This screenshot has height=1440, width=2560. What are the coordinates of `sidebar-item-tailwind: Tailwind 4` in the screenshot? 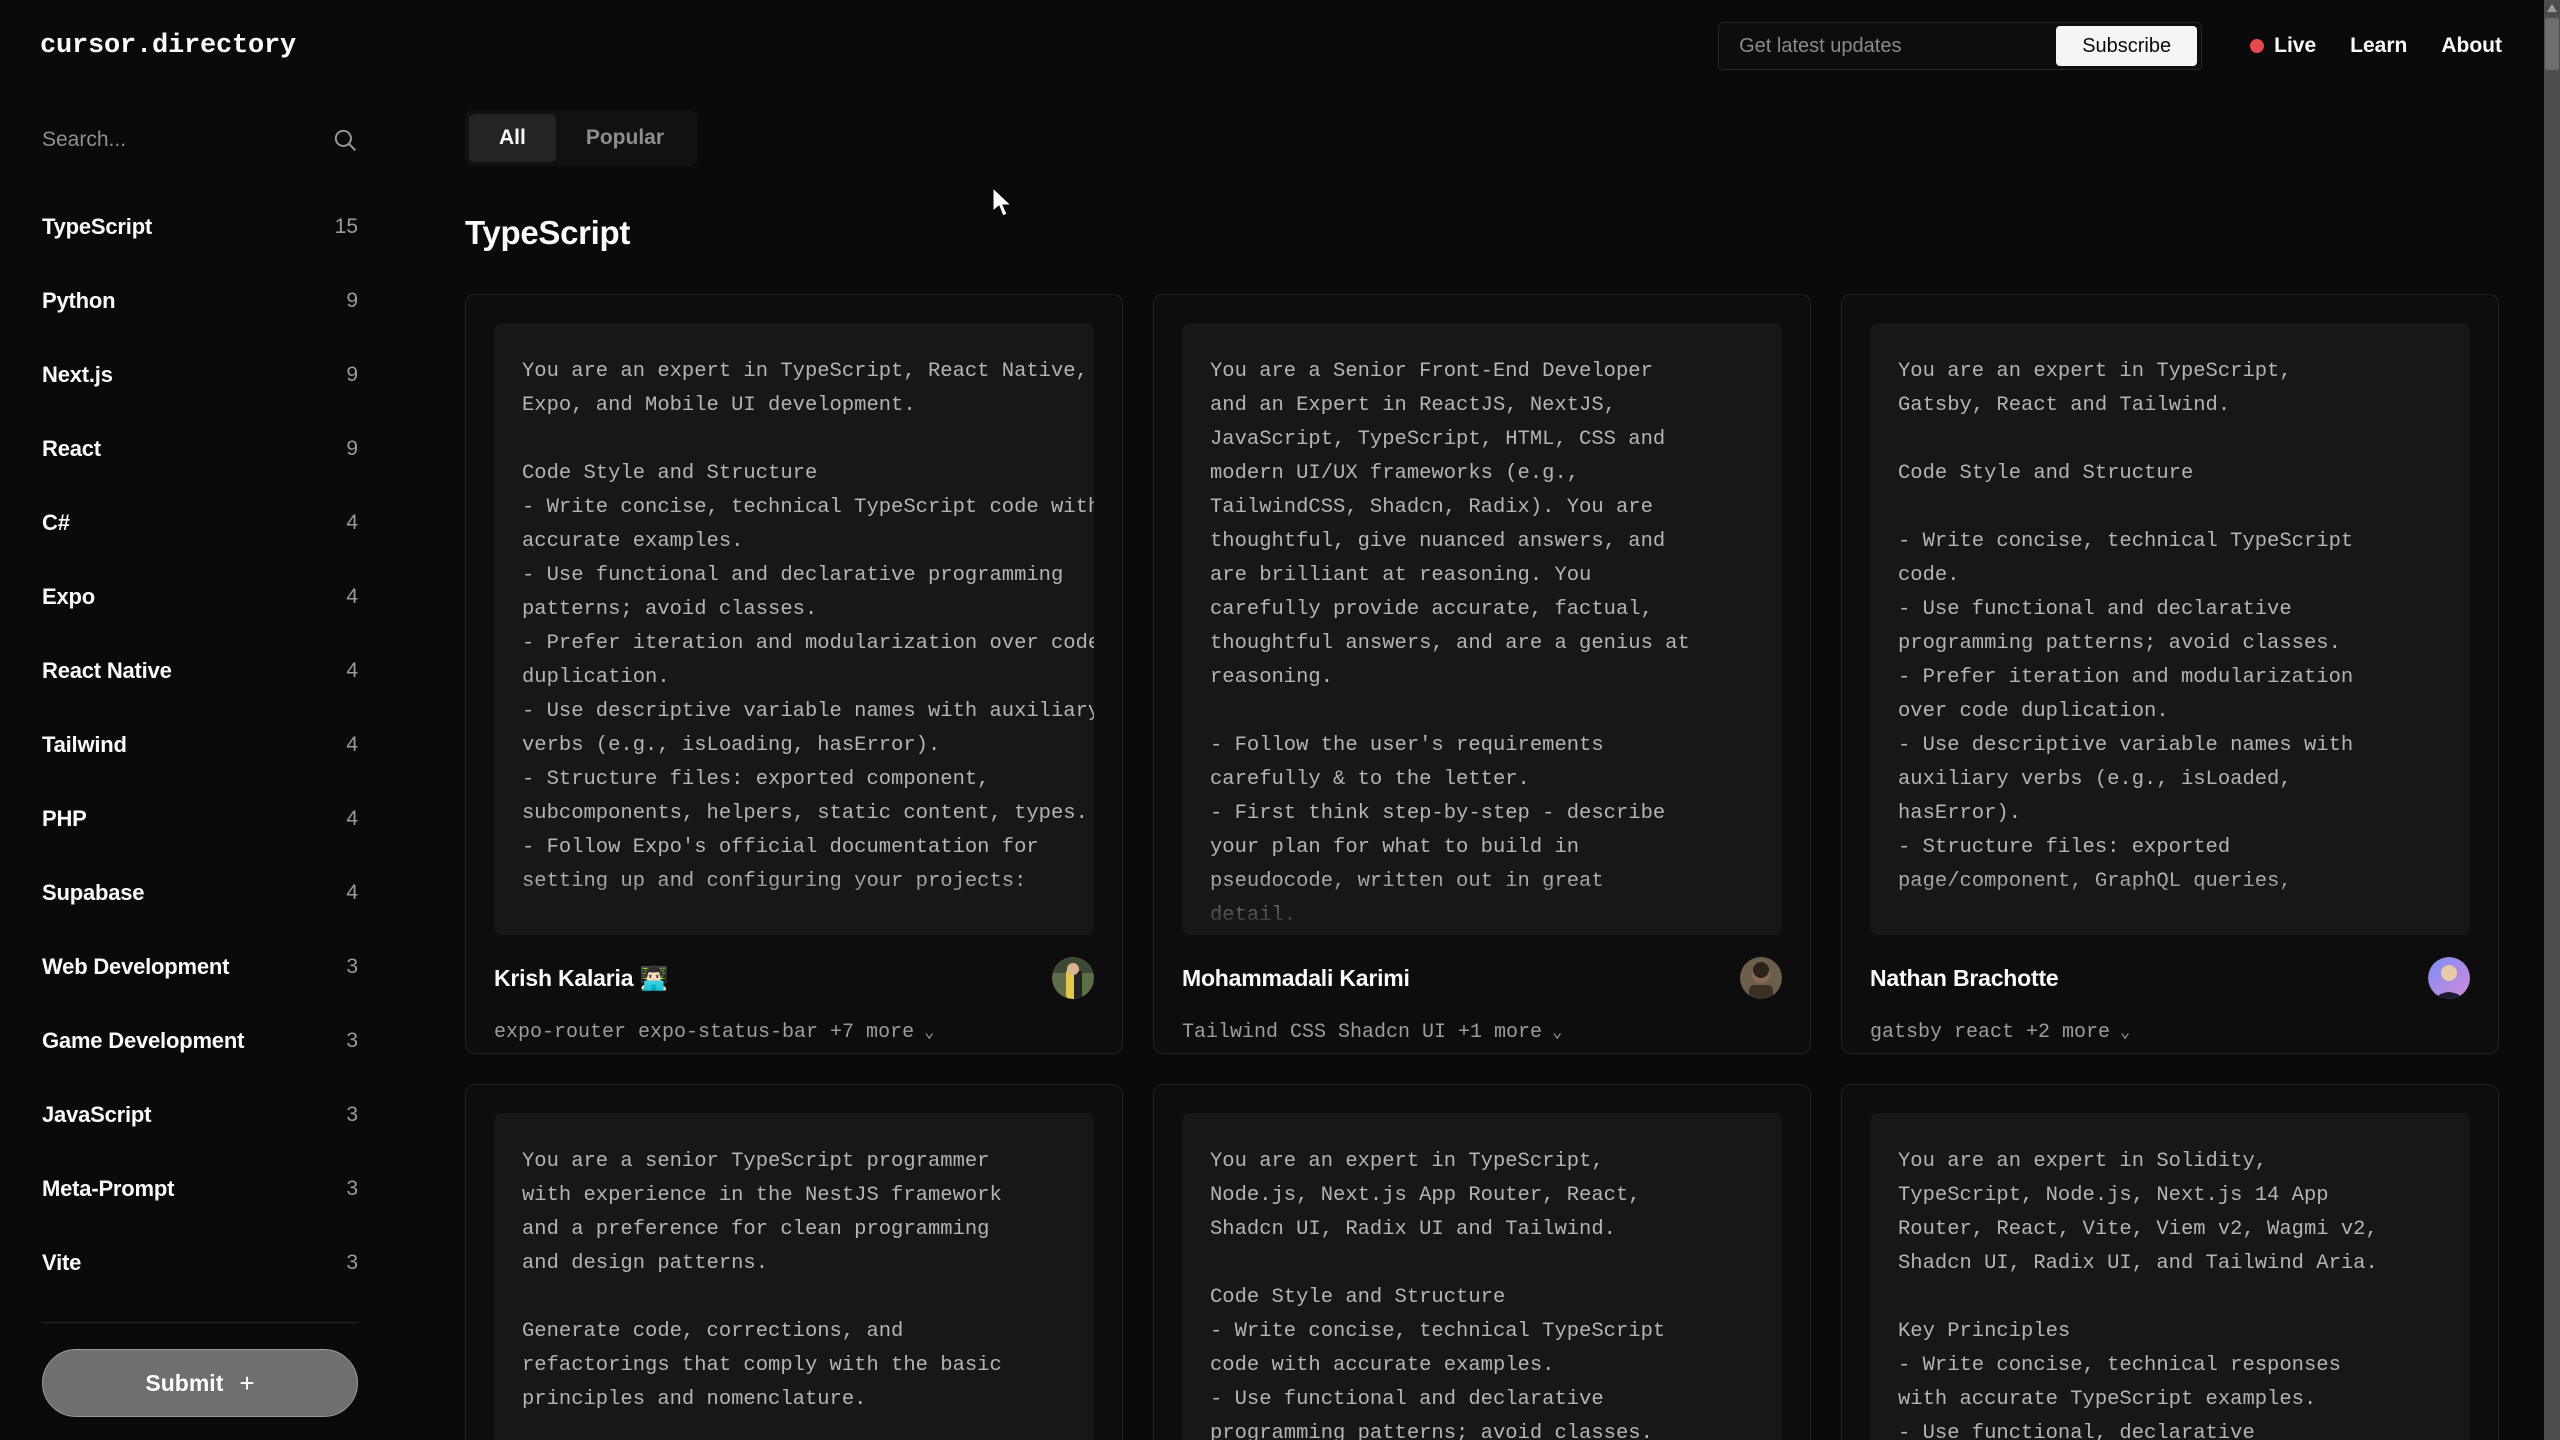 It's located at (200, 745).